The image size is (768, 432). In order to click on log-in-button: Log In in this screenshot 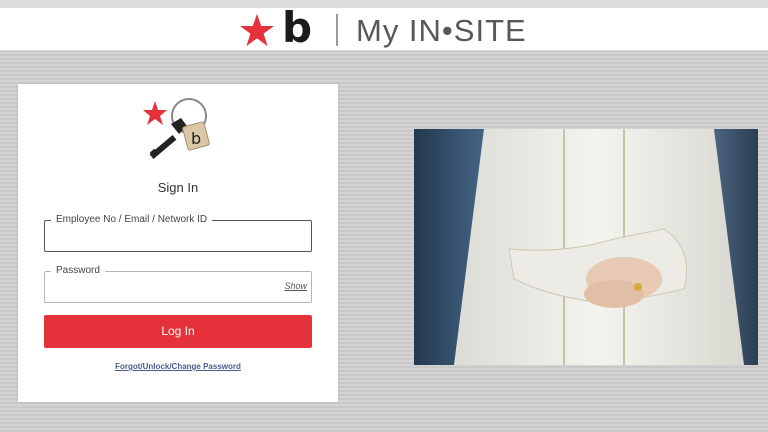, I will do `click(178, 331)`.